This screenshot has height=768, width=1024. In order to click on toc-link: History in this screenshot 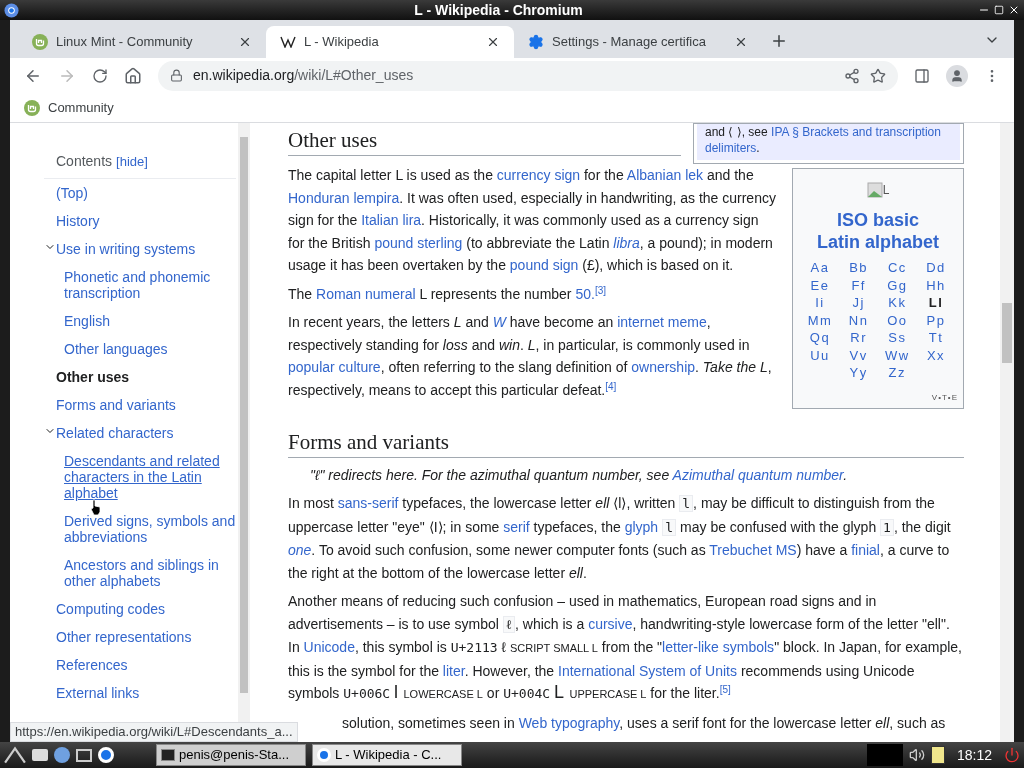, I will do `click(78, 221)`.